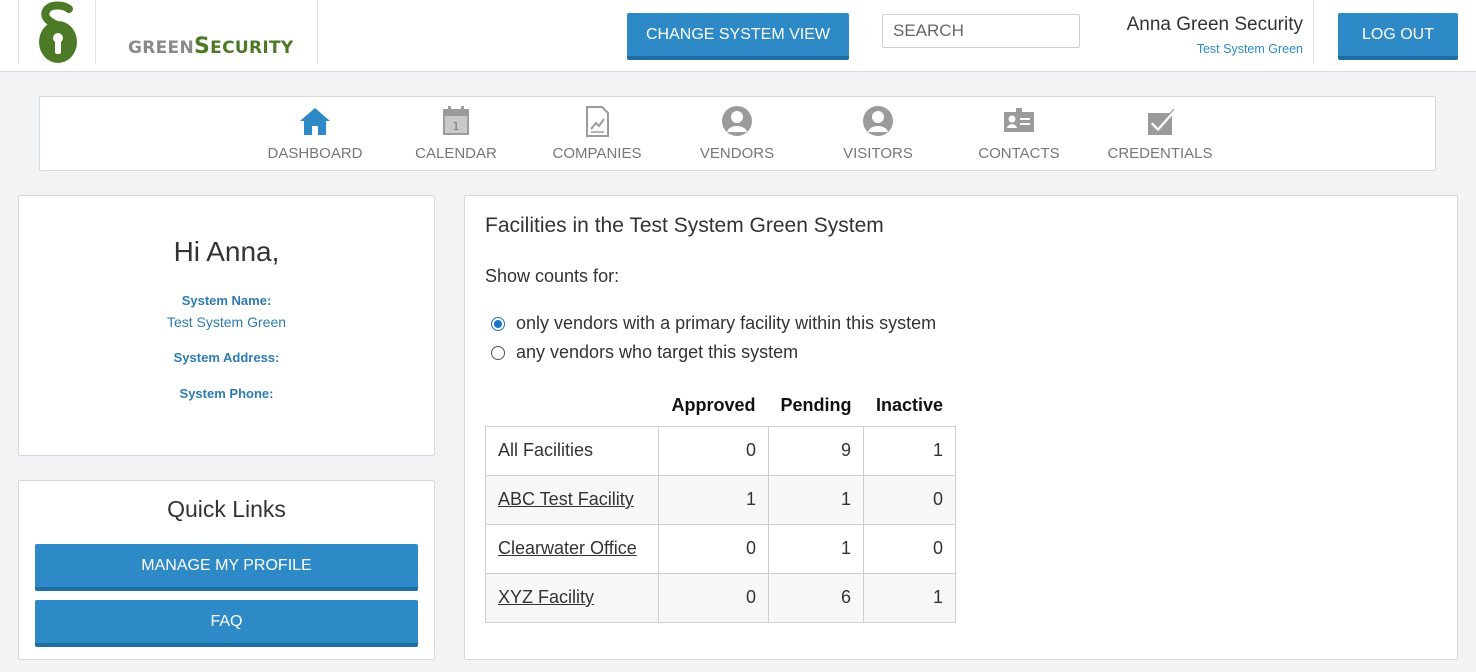 The height and width of the screenshot is (672, 1476). Describe the element at coordinates (226, 357) in the screenshot. I see `system-address-label: System Address:` at that location.